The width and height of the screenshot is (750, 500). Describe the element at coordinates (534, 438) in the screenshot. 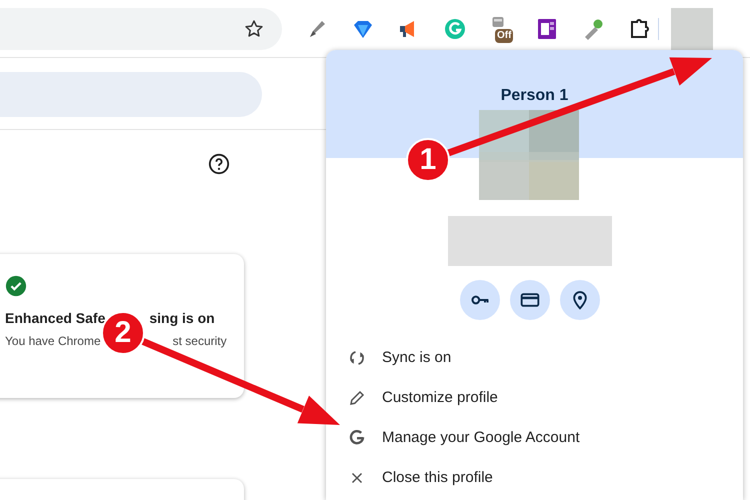

I see `menu-item: Manage your Google Account` at that location.